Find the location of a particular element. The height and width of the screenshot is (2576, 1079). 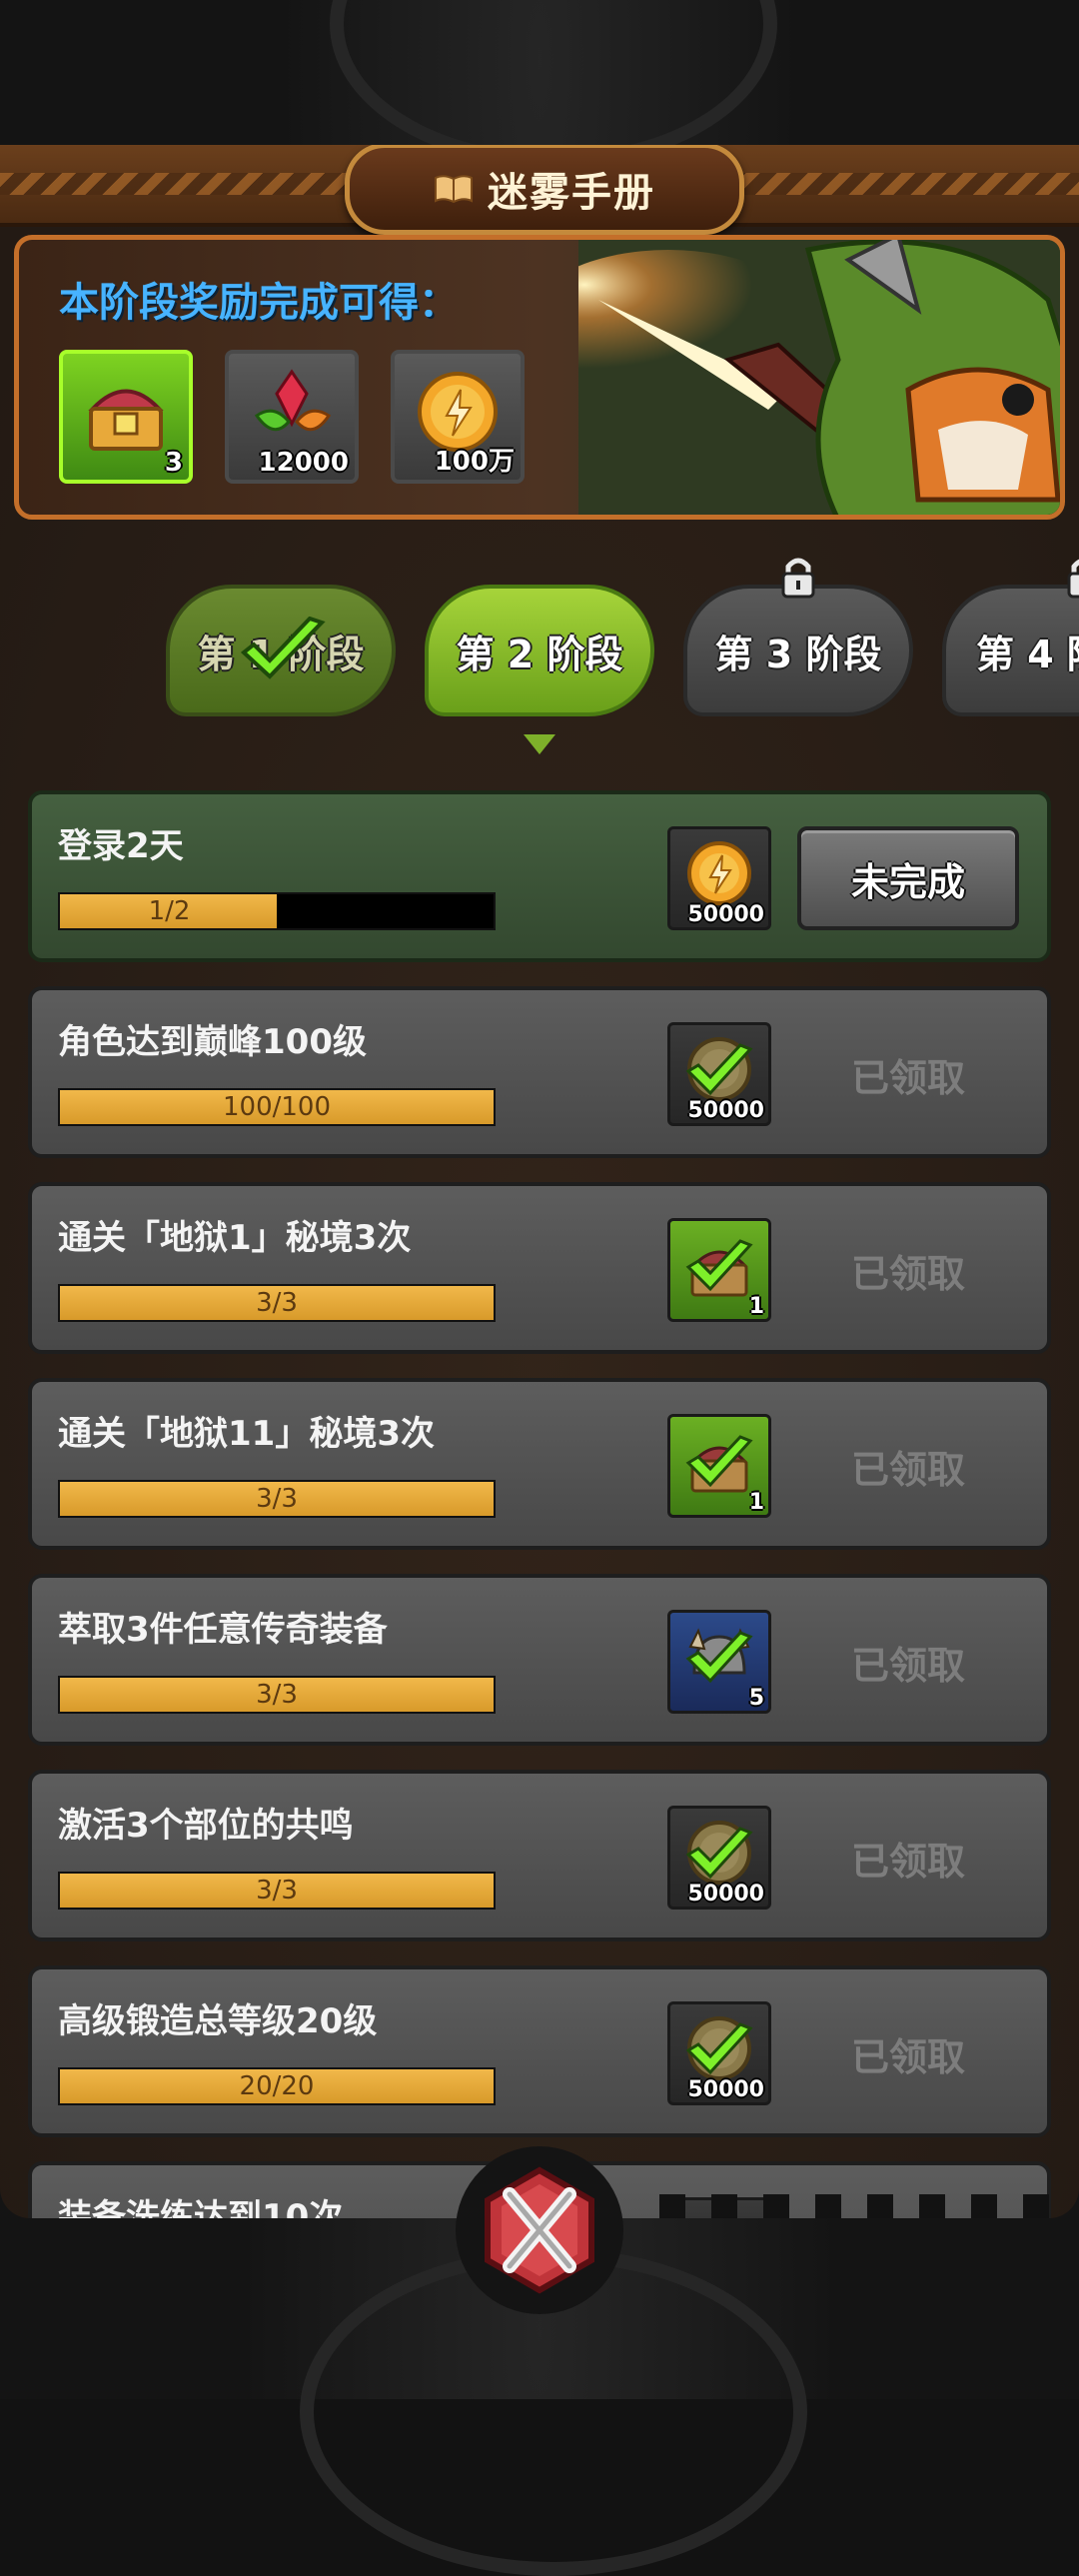

tab-stage-1: 第 1 阶段 is located at coordinates (281, 650).